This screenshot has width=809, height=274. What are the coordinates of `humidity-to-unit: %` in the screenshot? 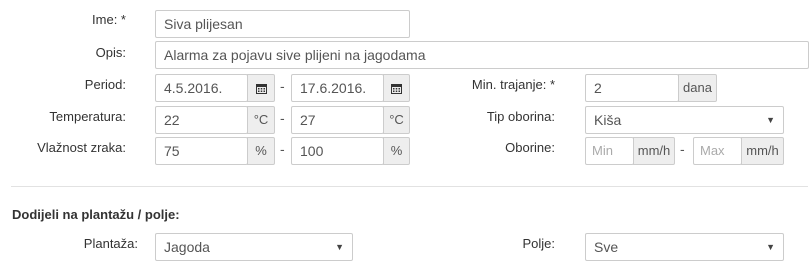 It's located at (396, 151).